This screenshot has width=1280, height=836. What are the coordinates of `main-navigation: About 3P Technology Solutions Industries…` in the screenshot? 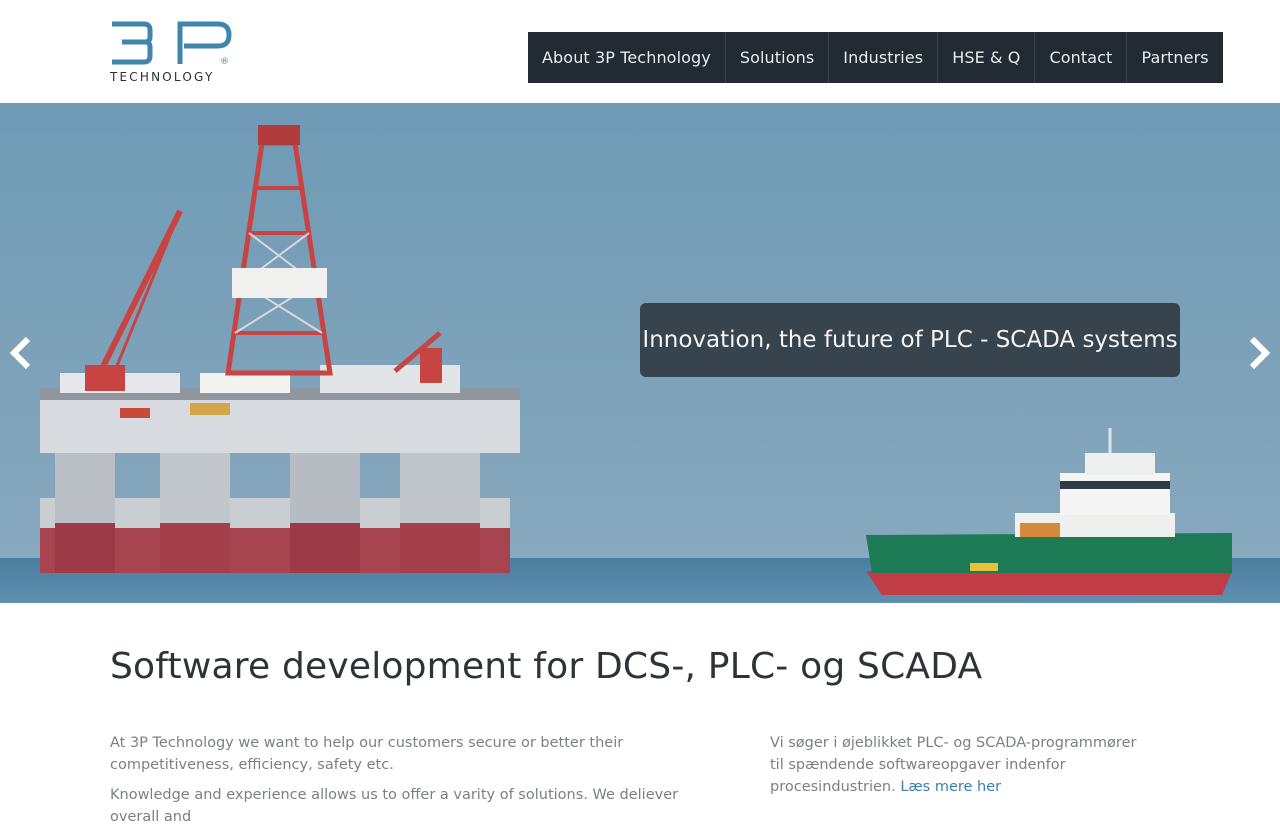 It's located at (875, 57).